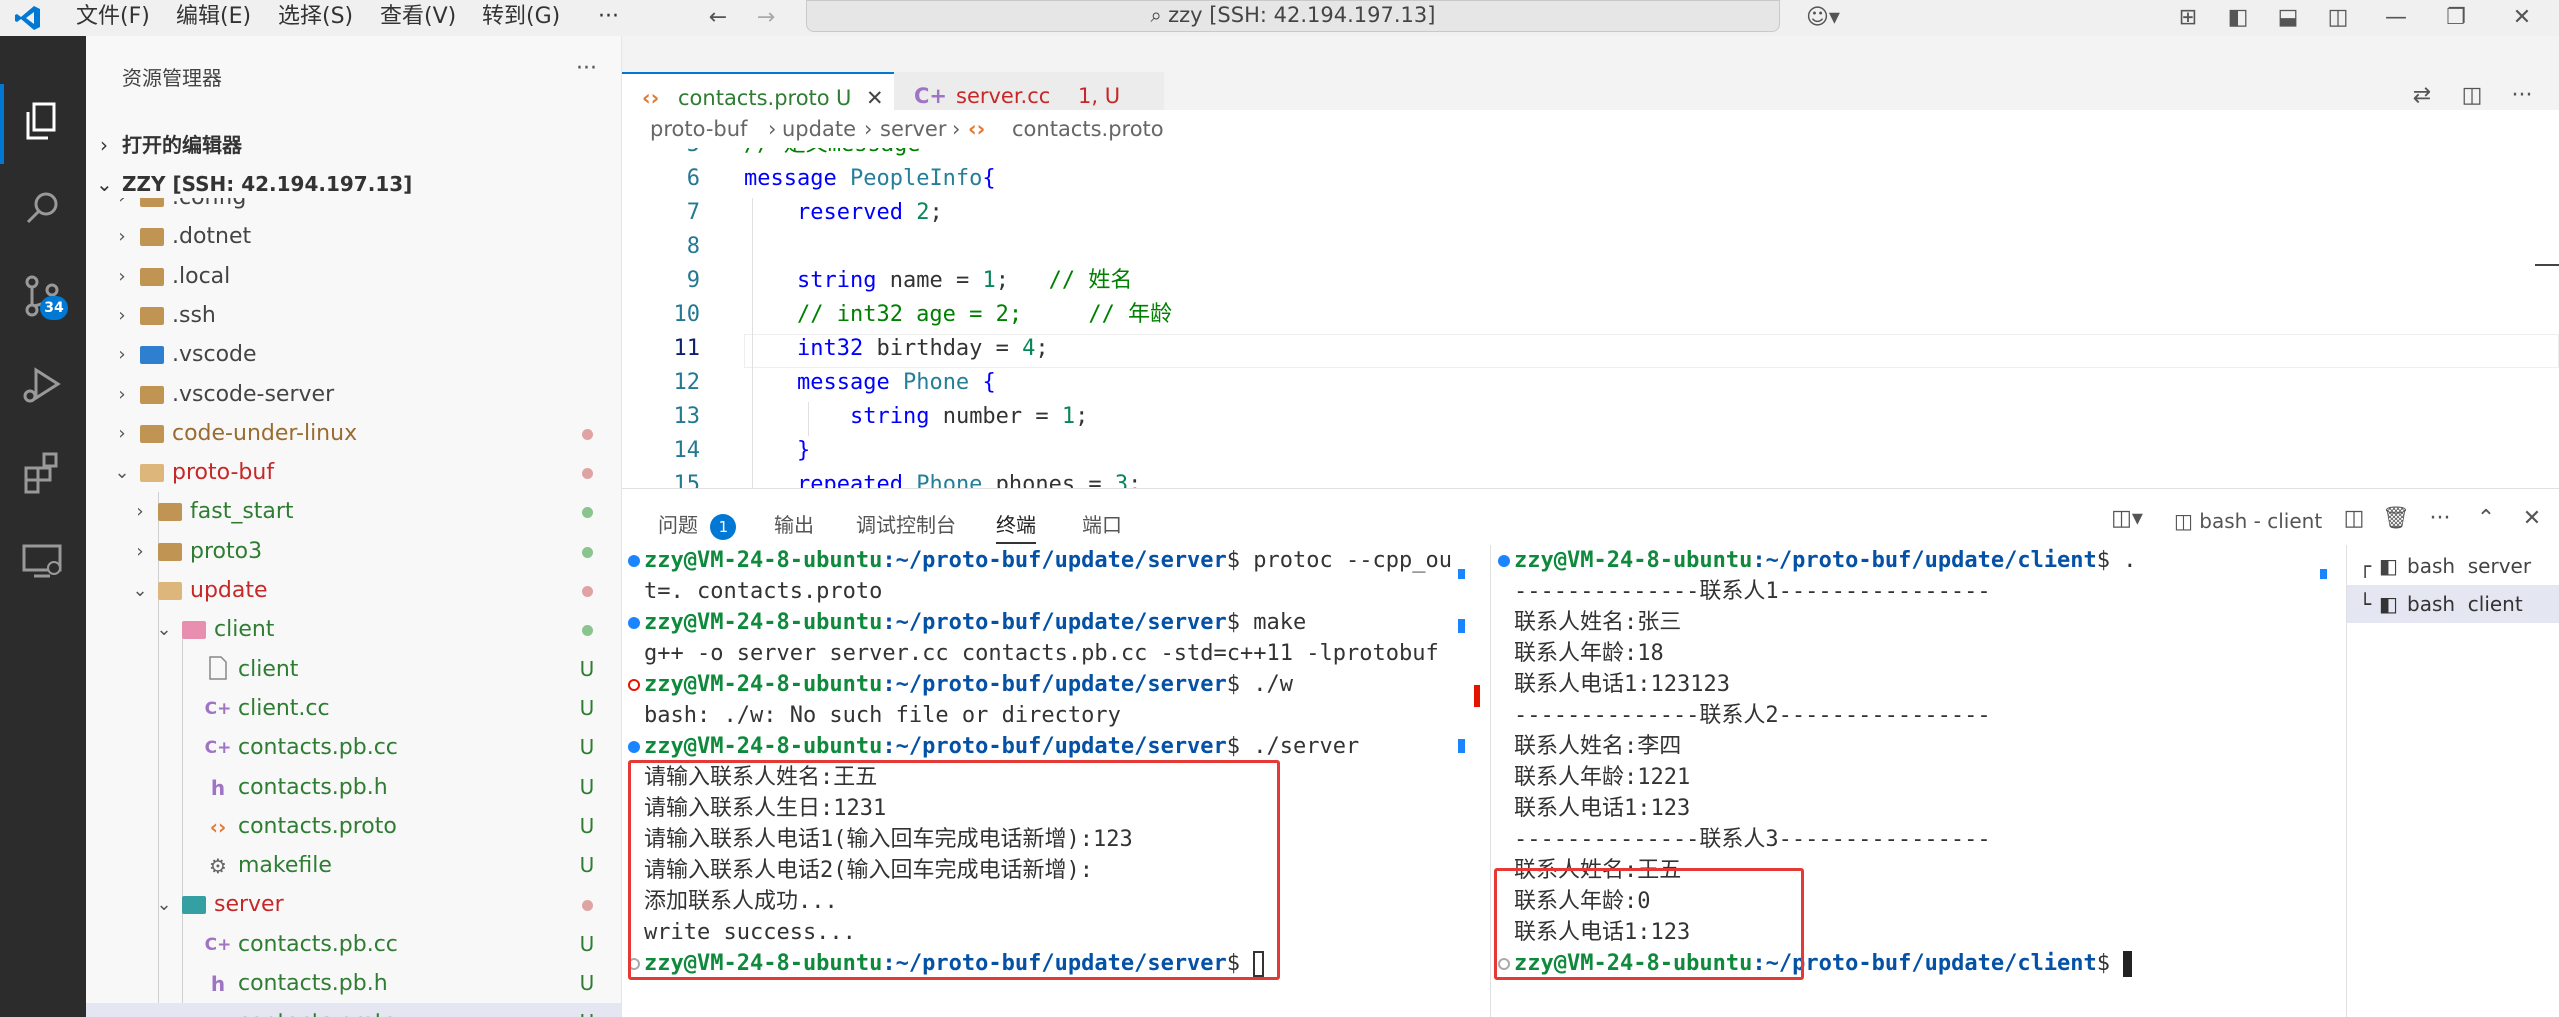 This screenshot has height=1017, width=2559. I want to click on terminal-divider, so click(1490, 781).